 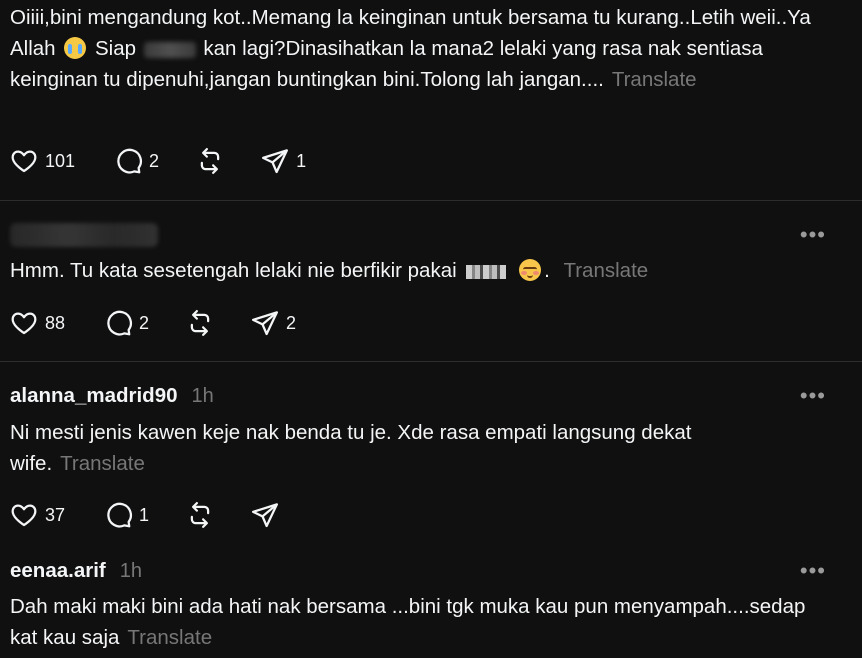 I want to click on share-button: 2, so click(x=273, y=323).